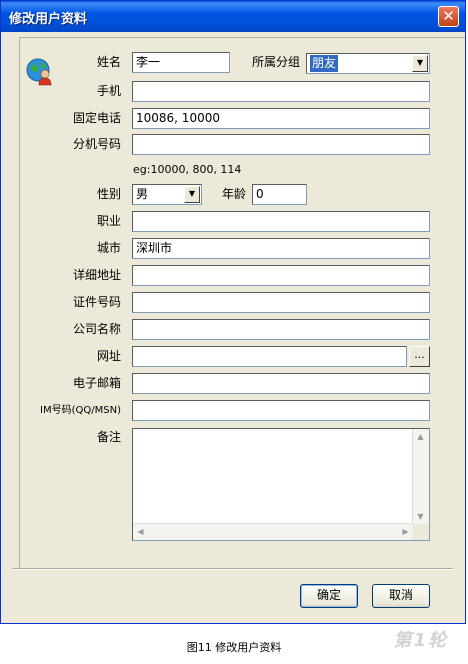 Image resolution: width=468 pixels, height=664 pixels. Describe the element at coordinates (178, 118) in the screenshot. I see `phone-value: 10086, 10000` at that location.